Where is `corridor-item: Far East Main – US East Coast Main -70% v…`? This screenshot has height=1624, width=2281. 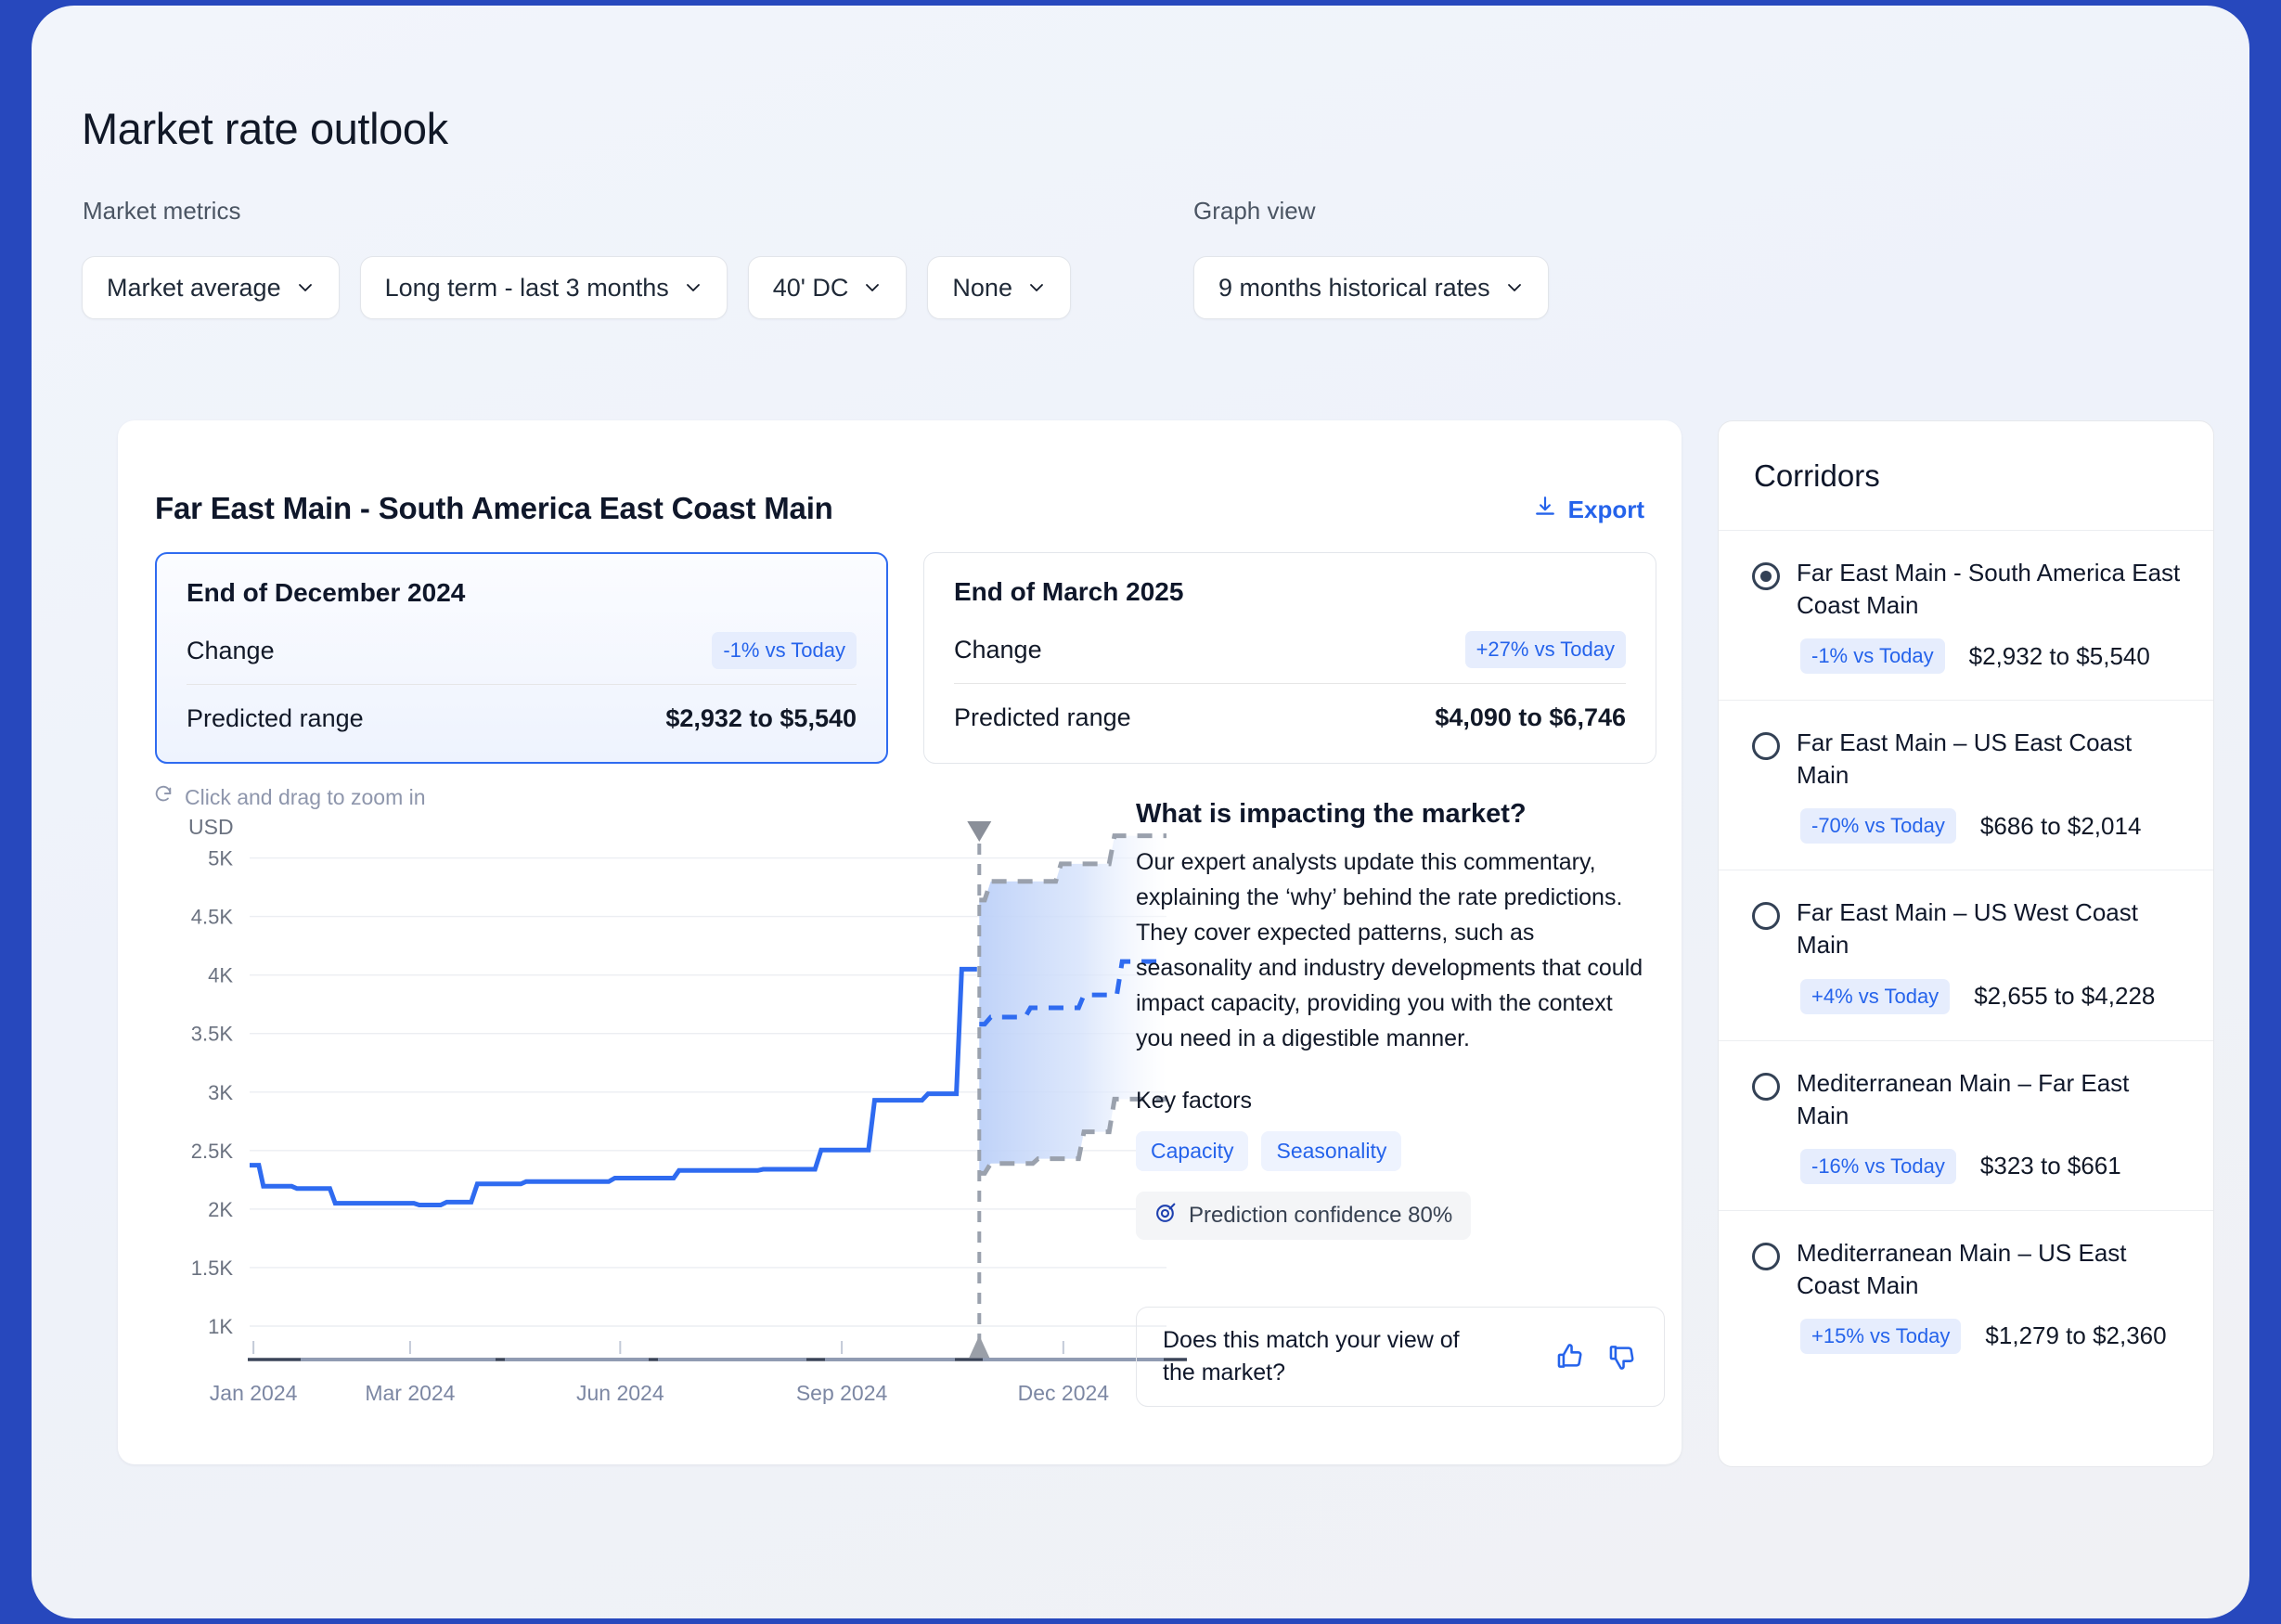
corridor-item: Far East Main – US East Coast Main -70% v… is located at coordinates (1966, 786).